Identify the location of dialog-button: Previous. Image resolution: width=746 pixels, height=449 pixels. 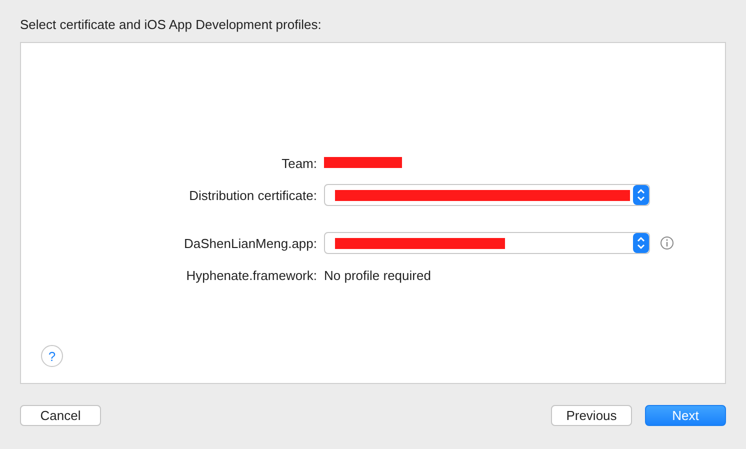
(591, 415).